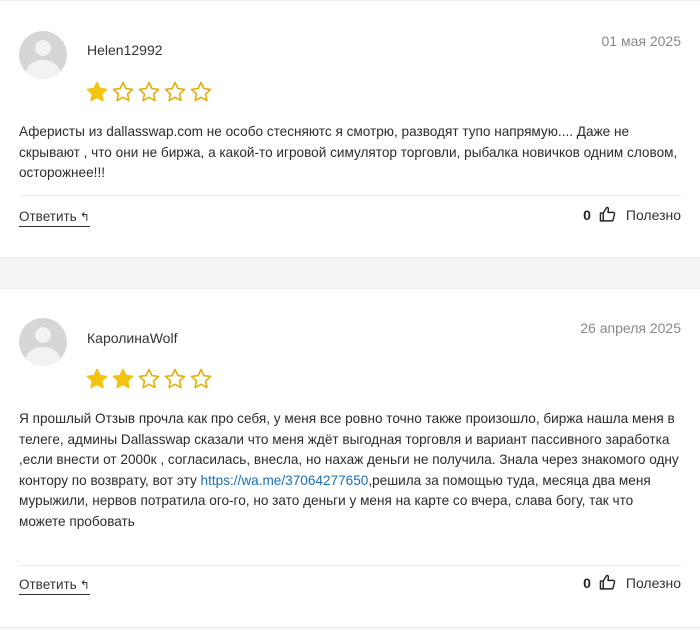 Image resolution: width=700 pixels, height=630 pixels. What do you see at coordinates (132, 338) in the screenshot?
I see `review-author: КаролинаWolf` at bounding box center [132, 338].